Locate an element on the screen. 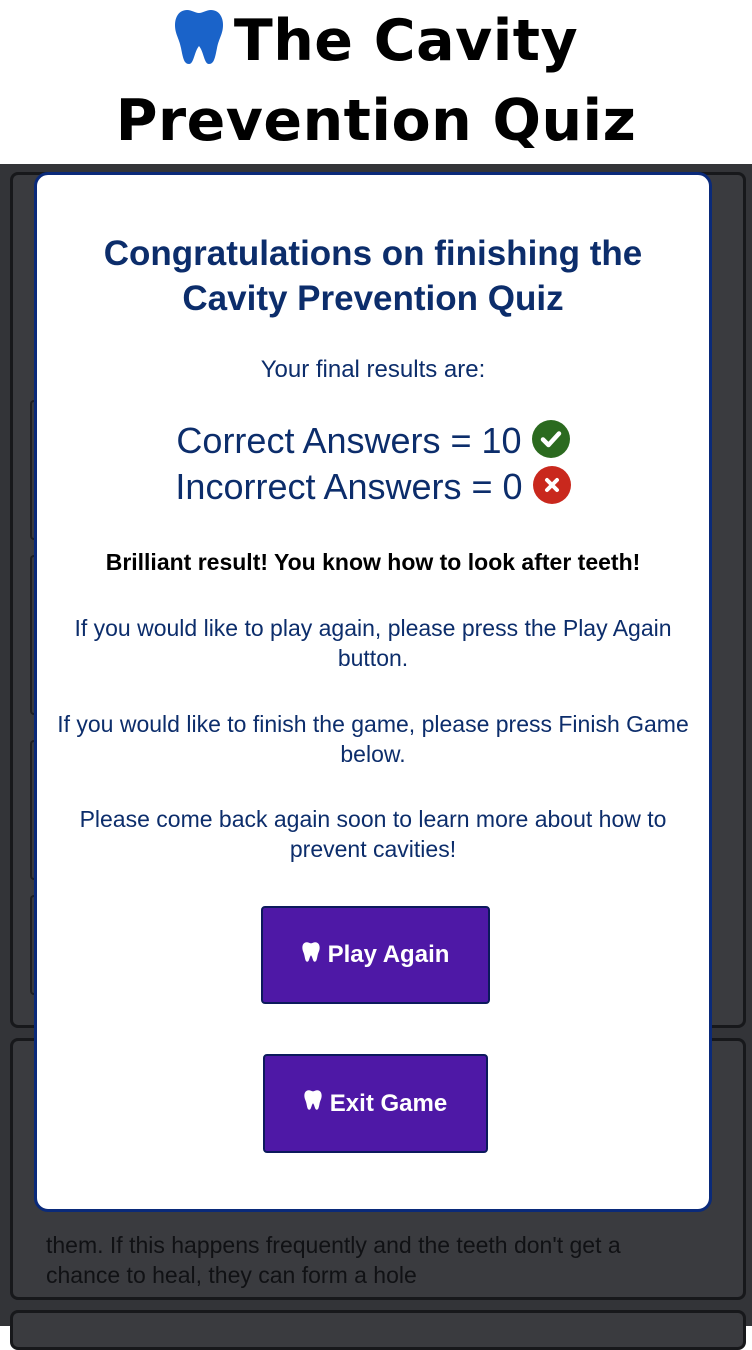 This screenshot has height=1350, width=752. site-header: The Cavity Prevention Quiz is located at coordinates (376, 82).